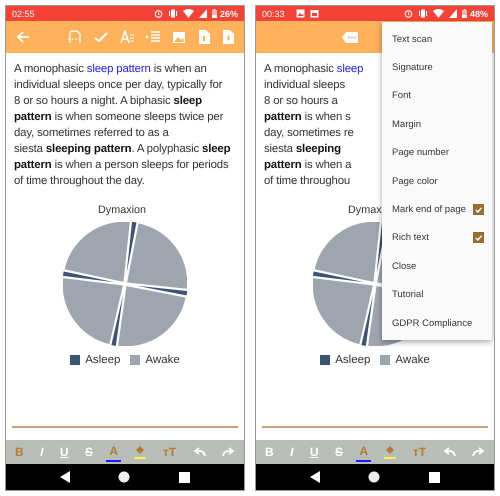 The image size is (500, 496). Describe the element at coordinates (437, 294) in the screenshot. I see `menu-item: Tutorial` at that location.